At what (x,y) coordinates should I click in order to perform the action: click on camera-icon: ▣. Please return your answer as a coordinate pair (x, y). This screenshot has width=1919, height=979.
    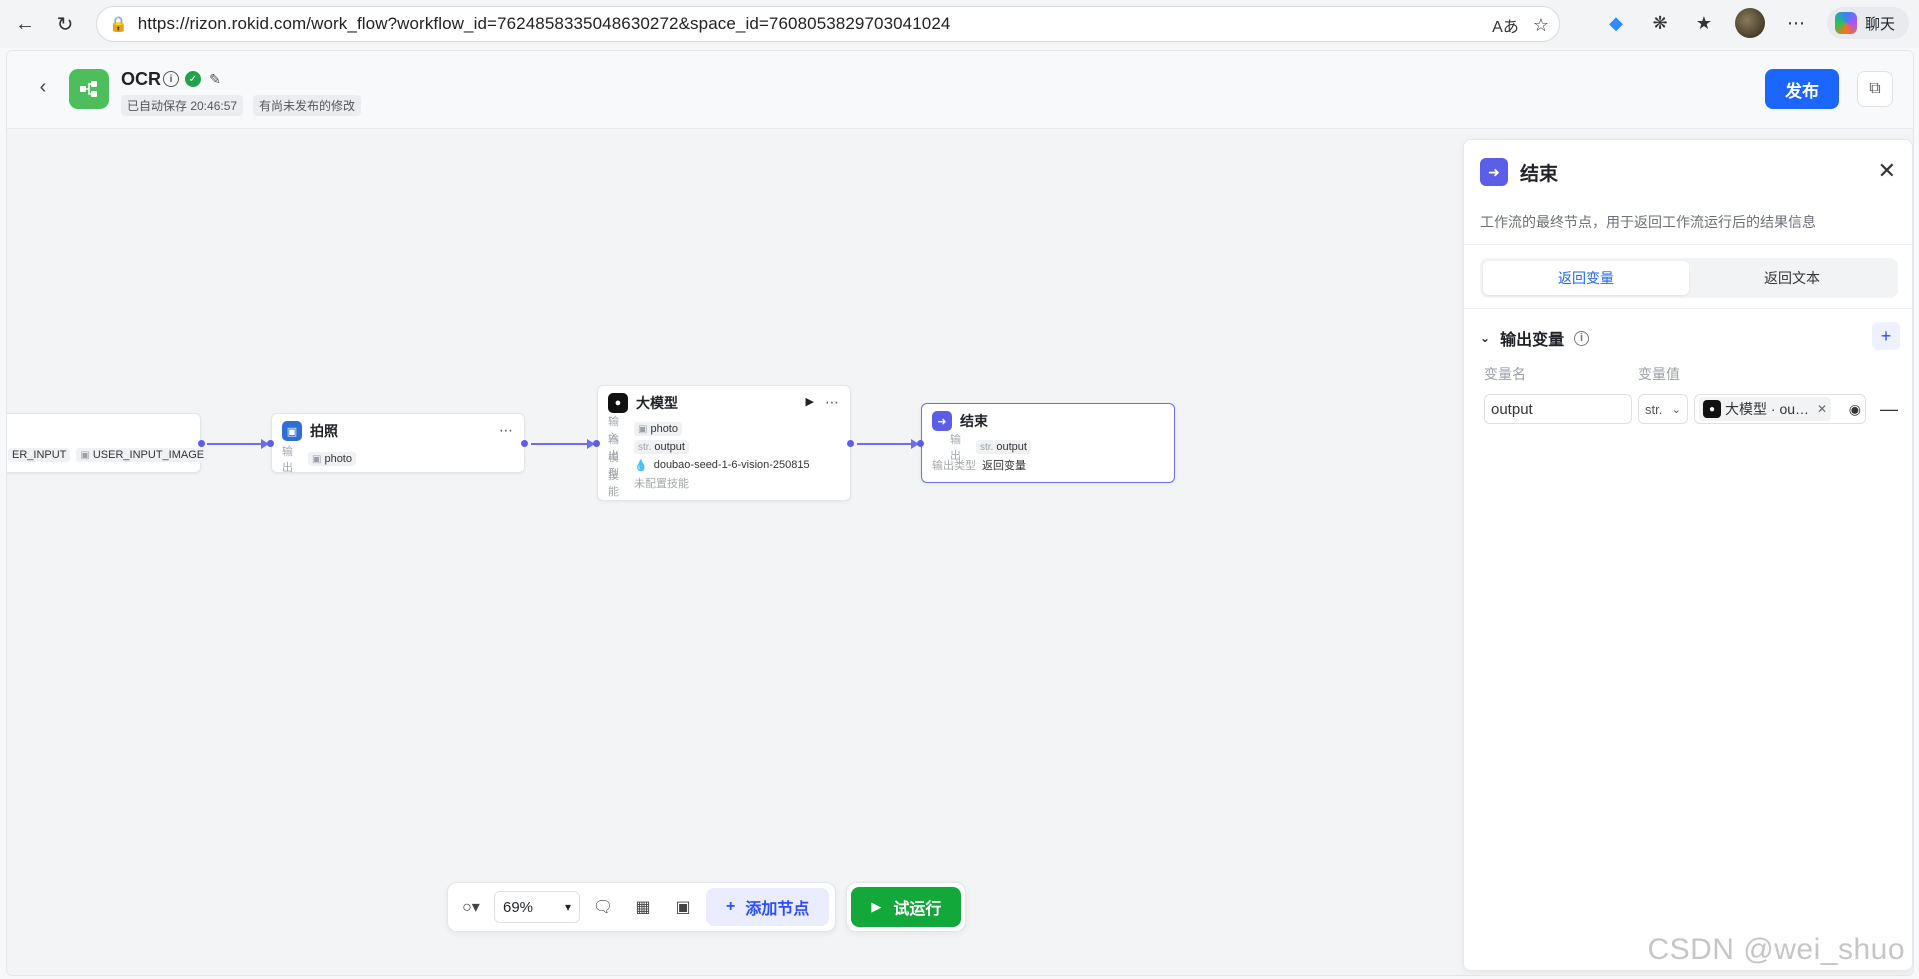
    Looking at the image, I should click on (292, 431).